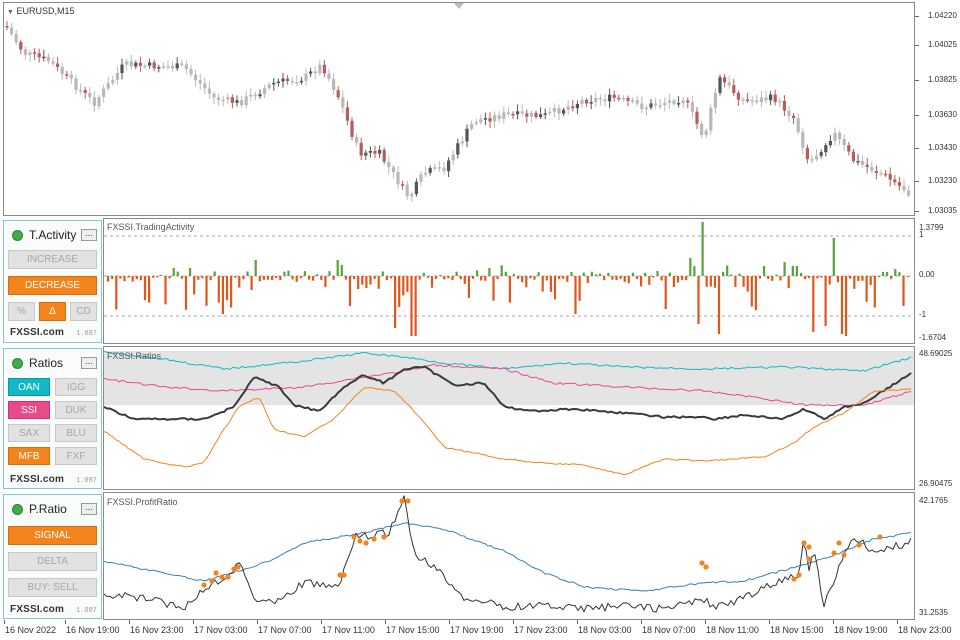 The image size is (960, 640). What do you see at coordinates (76, 410) in the screenshot?
I see `broker-button-duk: DUK` at bounding box center [76, 410].